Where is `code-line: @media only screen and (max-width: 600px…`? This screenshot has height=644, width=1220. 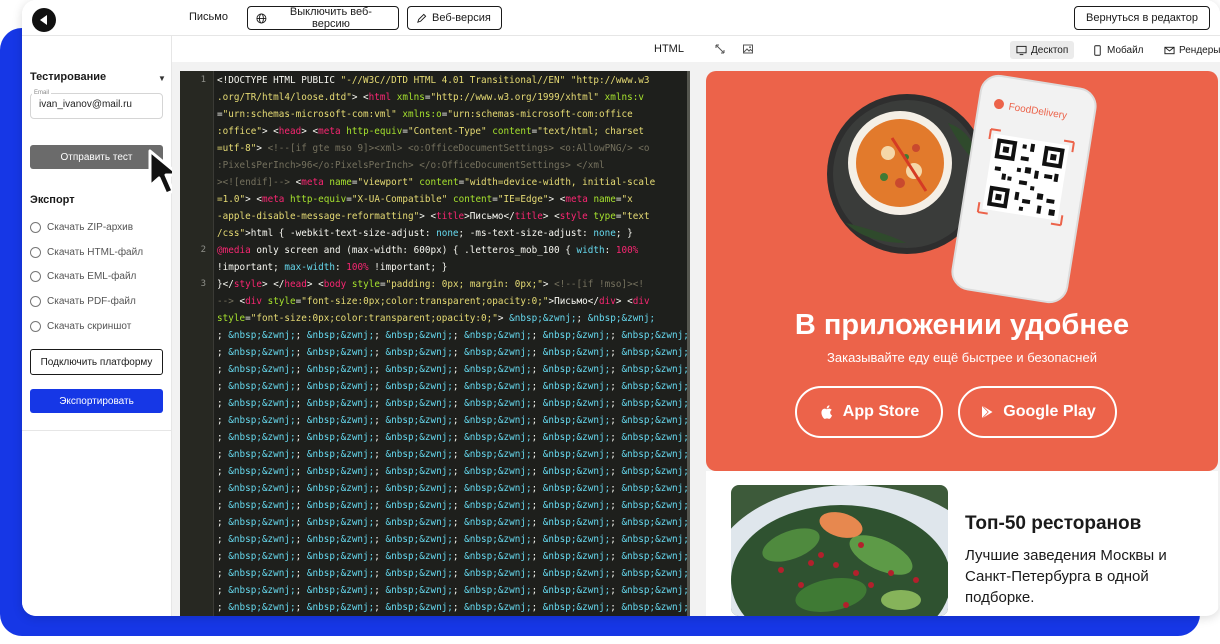
code-line: @media only screen and (max-width: 600px… is located at coordinates (428, 250).